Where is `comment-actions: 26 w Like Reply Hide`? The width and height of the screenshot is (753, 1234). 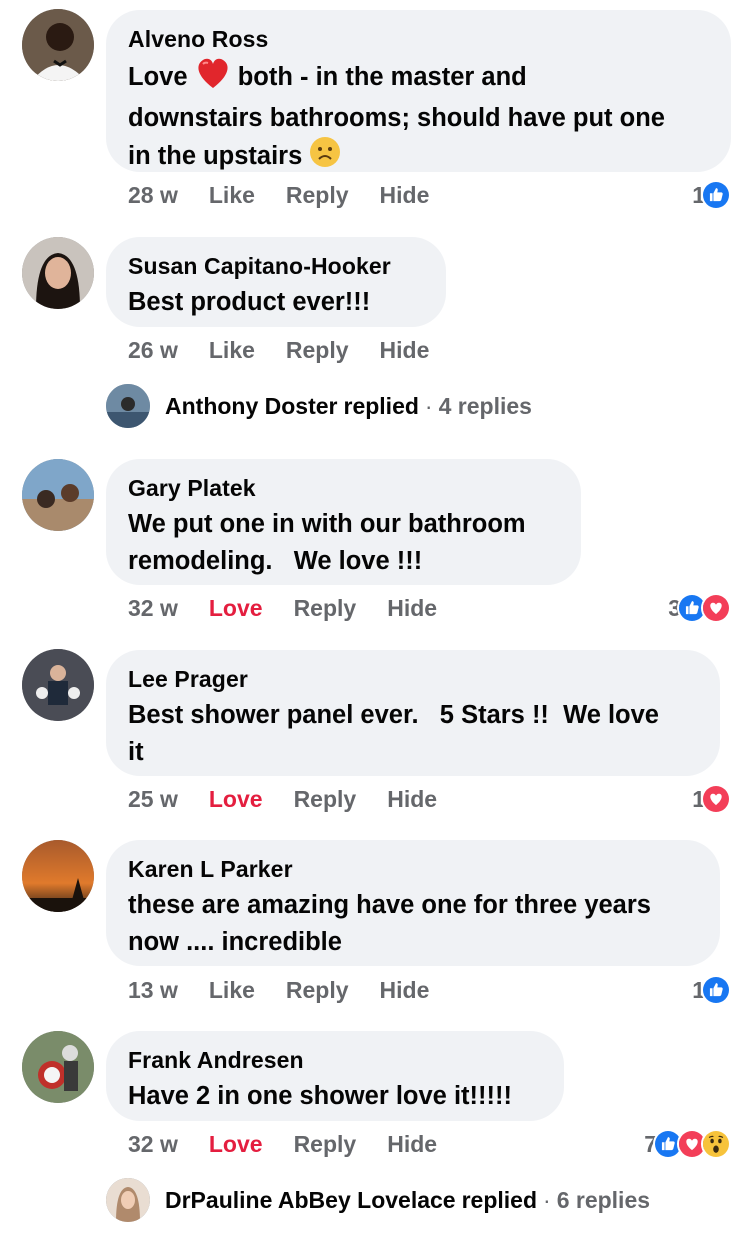
comment-actions: 26 w Like Reply Hide is located at coordinates (278, 350).